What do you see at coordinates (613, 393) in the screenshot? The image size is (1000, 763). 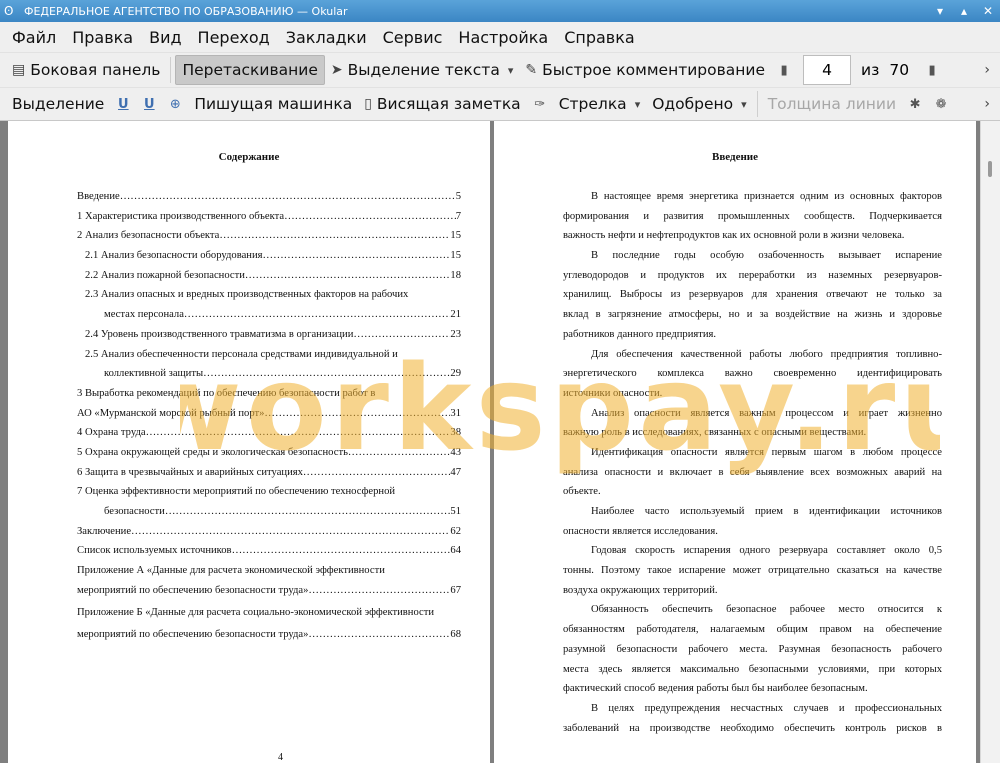 I see `text-line: источники опасности.` at bounding box center [613, 393].